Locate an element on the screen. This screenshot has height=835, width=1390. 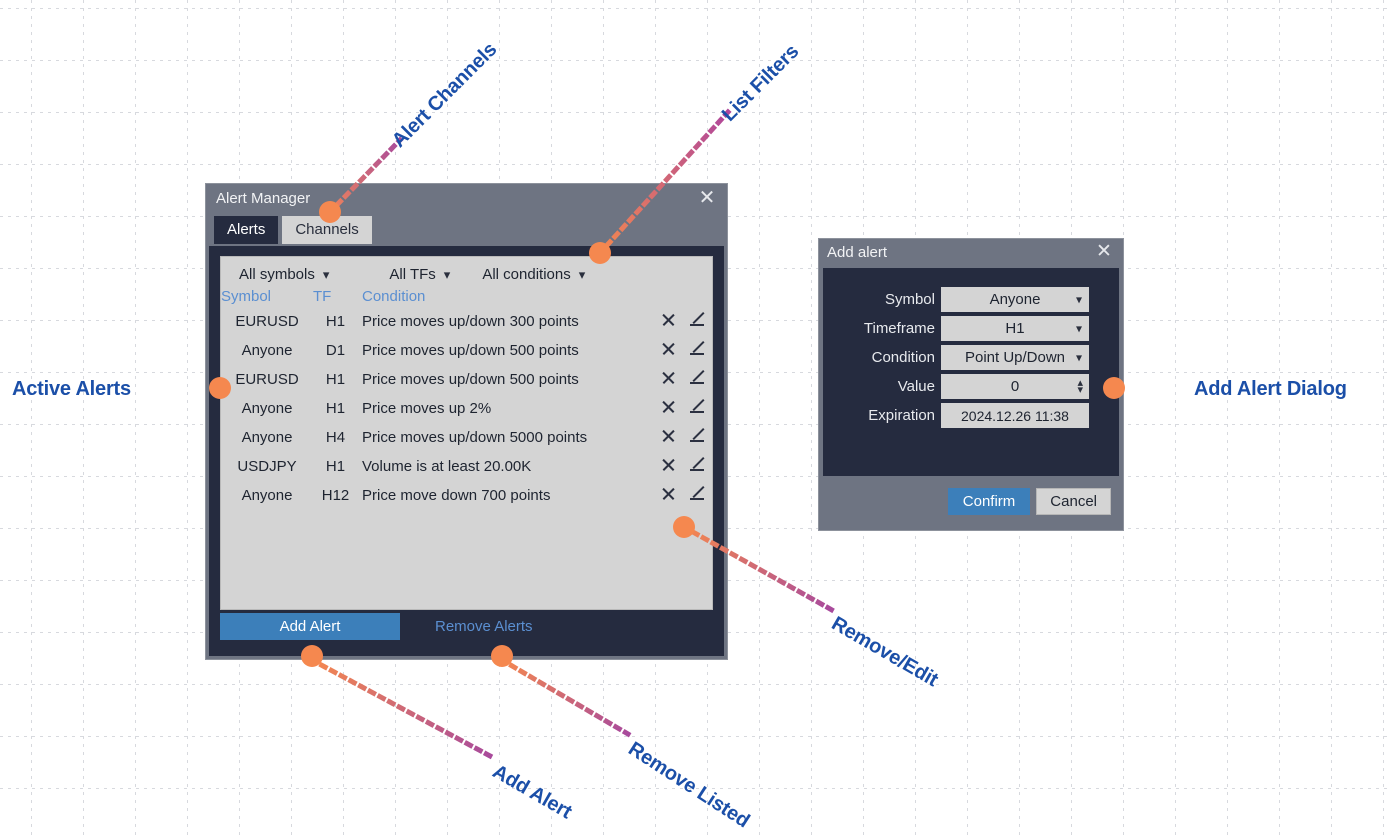
cell-tf: D1 is located at coordinates (335, 350).